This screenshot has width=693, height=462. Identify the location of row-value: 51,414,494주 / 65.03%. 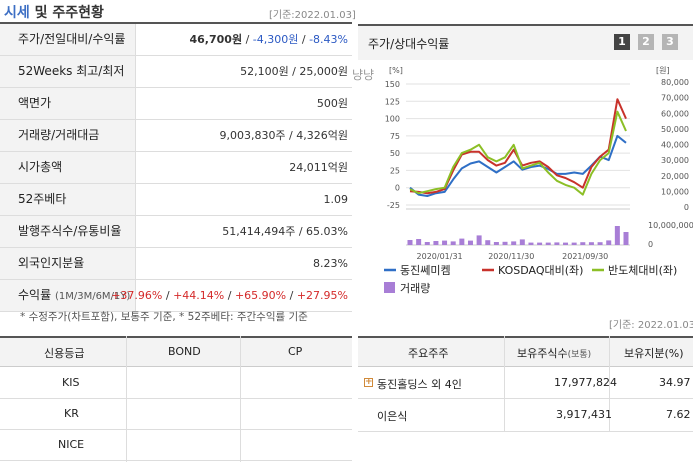
(285, 231).